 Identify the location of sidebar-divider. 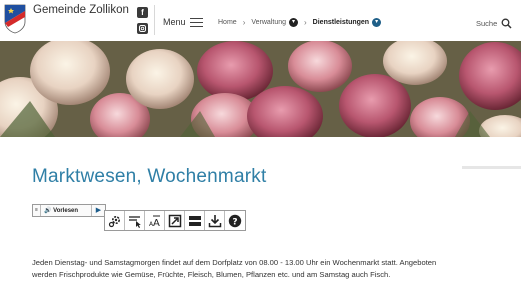
(491, 167).